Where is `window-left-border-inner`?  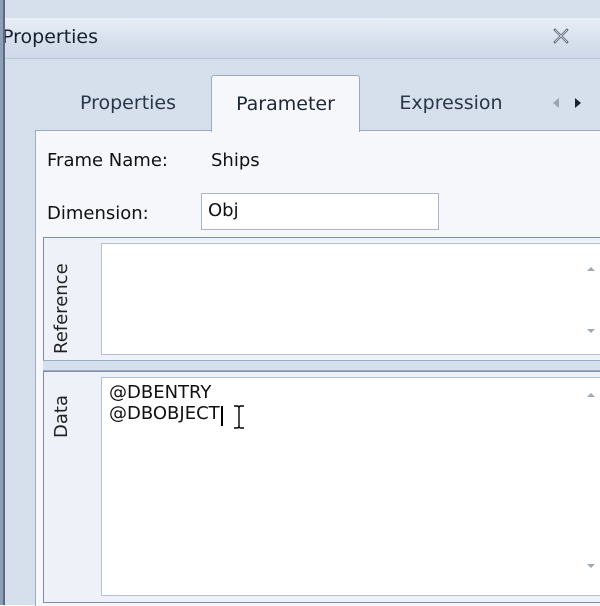
window-left-border-inner is located at coordinates (4, 302).